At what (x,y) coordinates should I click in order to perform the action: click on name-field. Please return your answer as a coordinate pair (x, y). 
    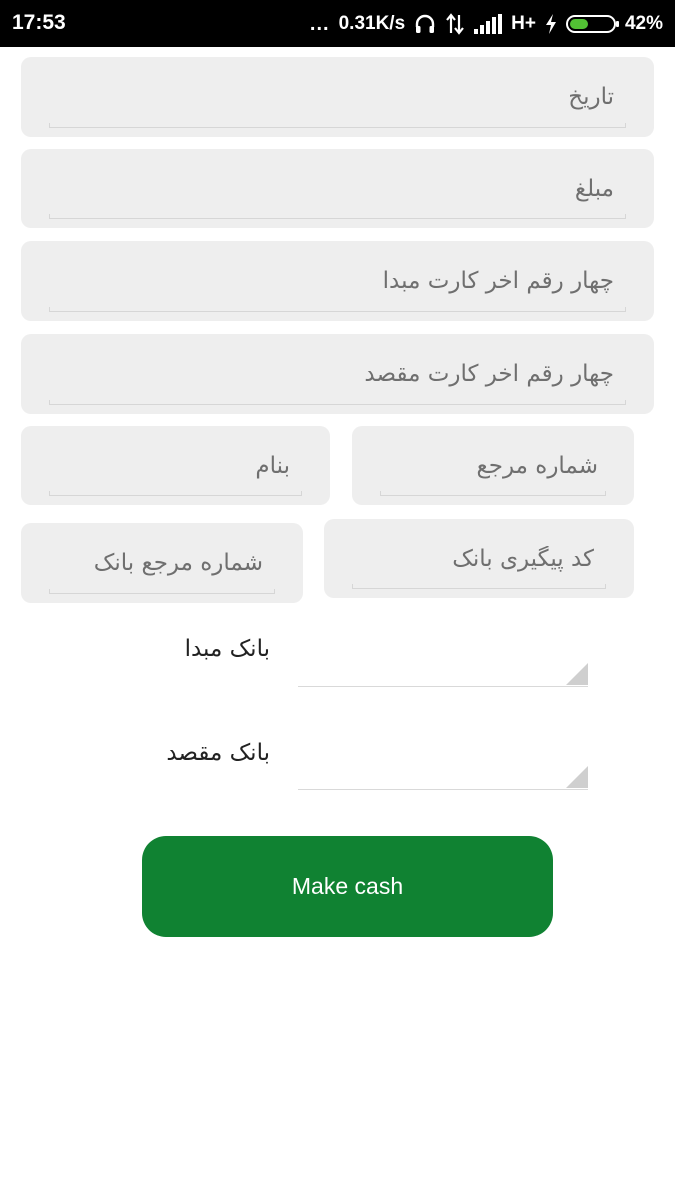
    Looking at the image, I should click on (175, 465).